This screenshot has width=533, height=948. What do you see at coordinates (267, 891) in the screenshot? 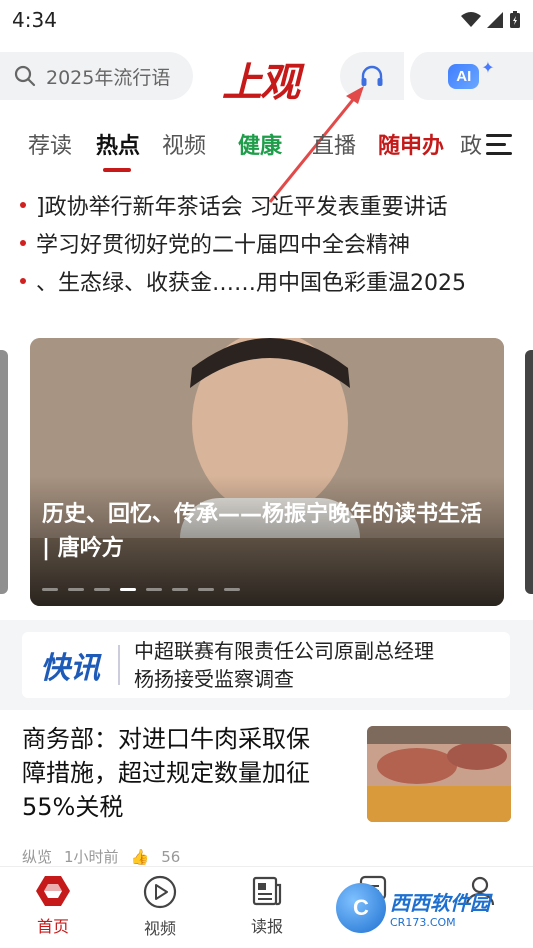
I see `newspaper-icon` at bounding box center [267, 891].